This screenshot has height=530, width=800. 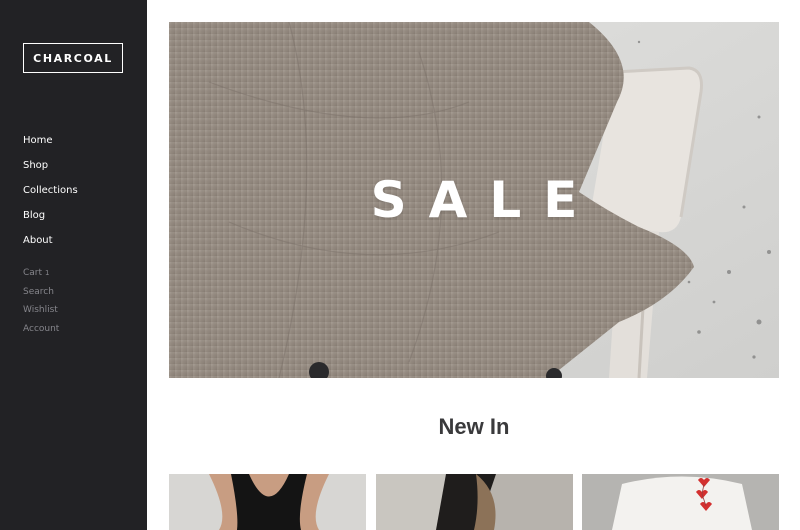 I want to click on white-shirt-hearts-image, so click(x=680, y=502).